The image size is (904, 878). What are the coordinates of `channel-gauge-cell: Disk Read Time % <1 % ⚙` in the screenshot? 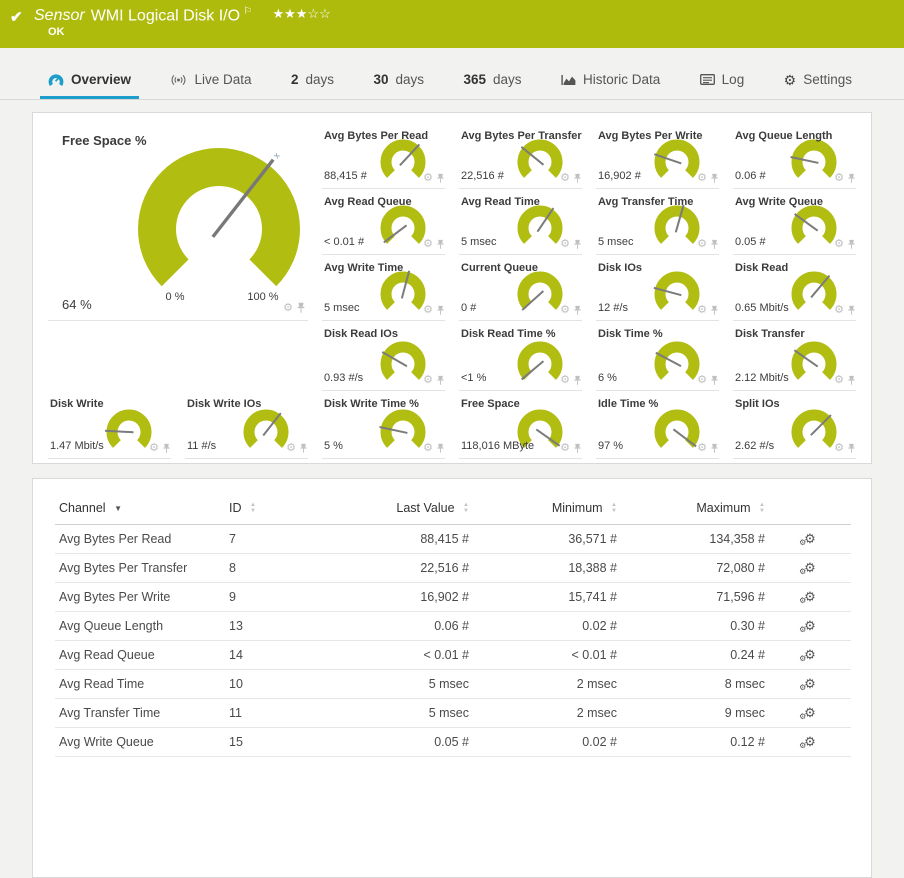 It's located at (520, 356).